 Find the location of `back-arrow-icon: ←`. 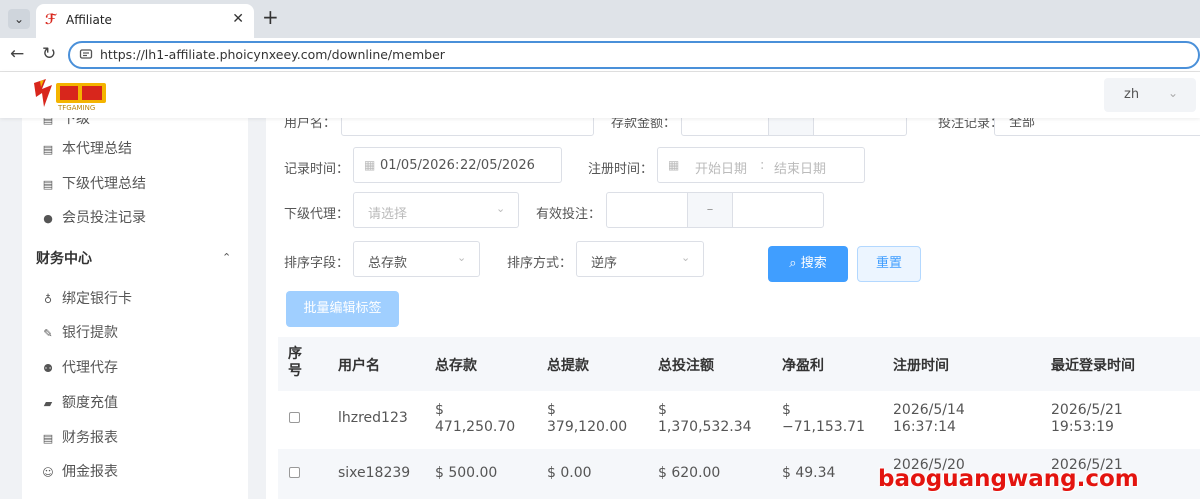

back-arrow-icon: ← is located at coordinates (17, 54).